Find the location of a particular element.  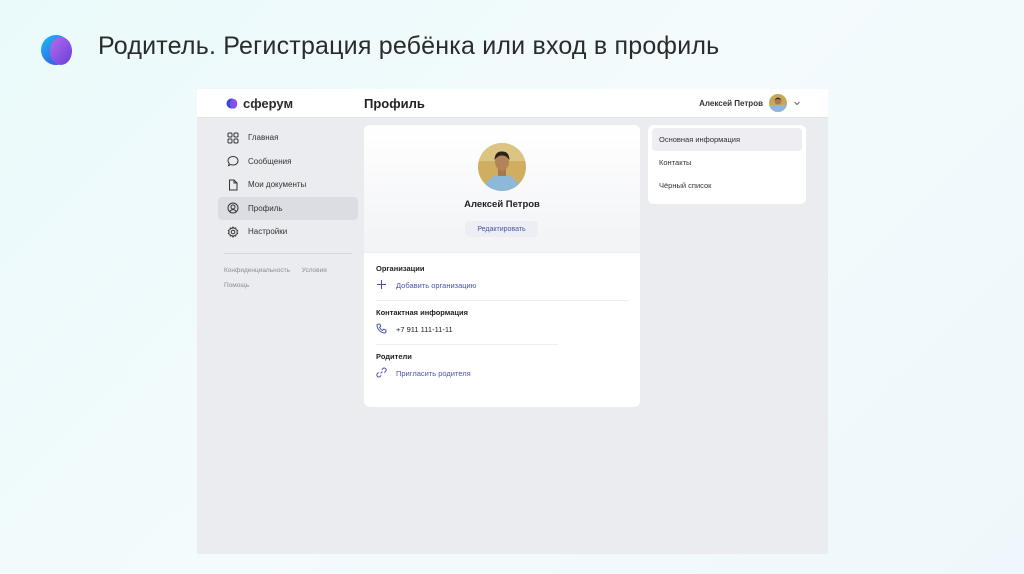

user-name: Алексей Петров is located at coordinates (731, 103).